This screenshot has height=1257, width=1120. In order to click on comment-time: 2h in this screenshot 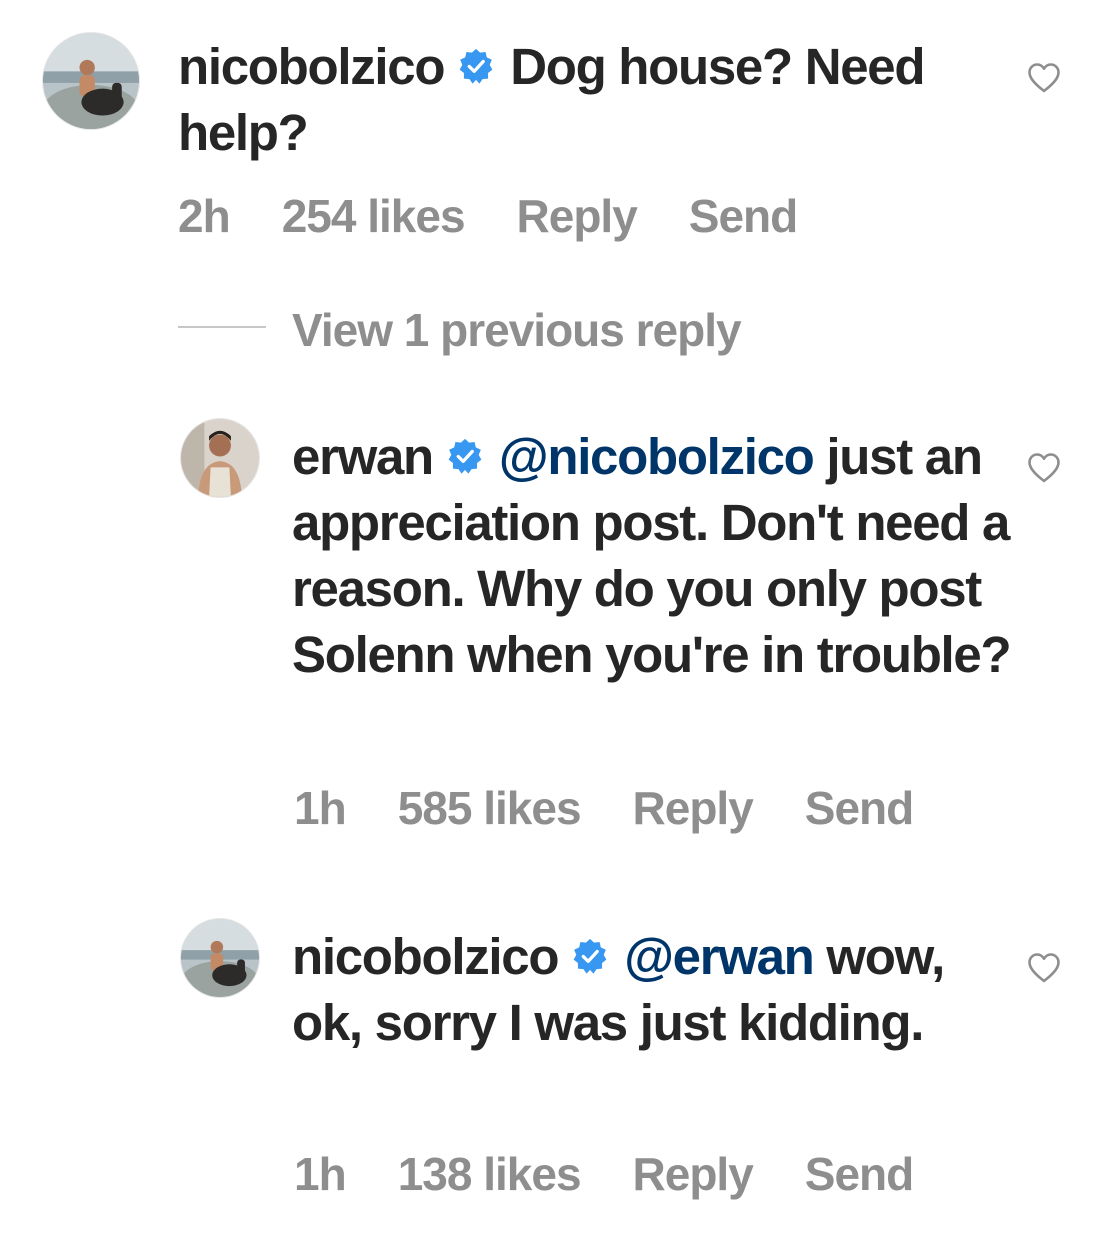, I will do `click(204, 216)`.